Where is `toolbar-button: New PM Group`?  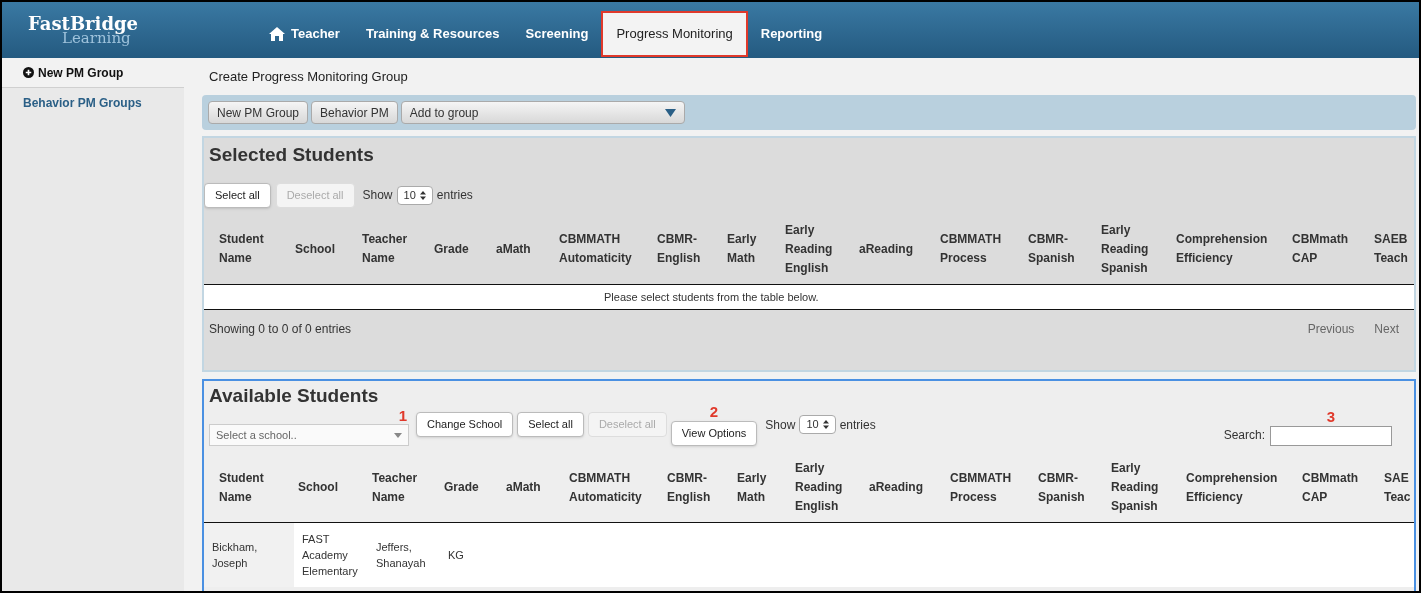
toolbar-button: New PM Group is located at coordinates (258, 112).